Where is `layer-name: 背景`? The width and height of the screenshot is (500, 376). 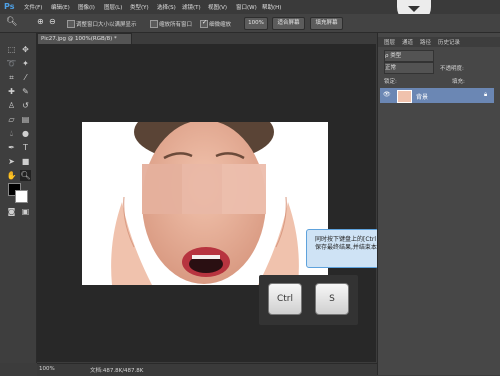 layer-name: 背景 is located at coordinates (422, 97).